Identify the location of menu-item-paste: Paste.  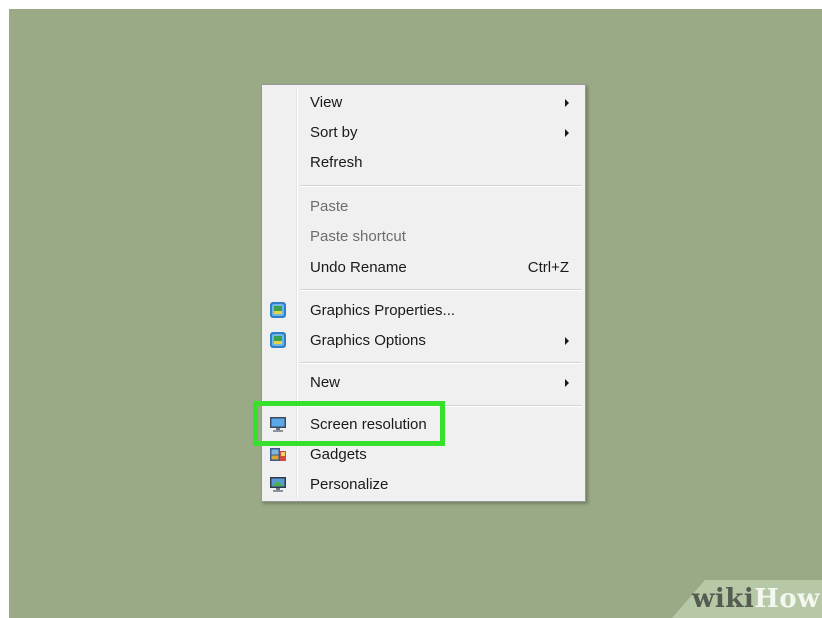
(423, 206).